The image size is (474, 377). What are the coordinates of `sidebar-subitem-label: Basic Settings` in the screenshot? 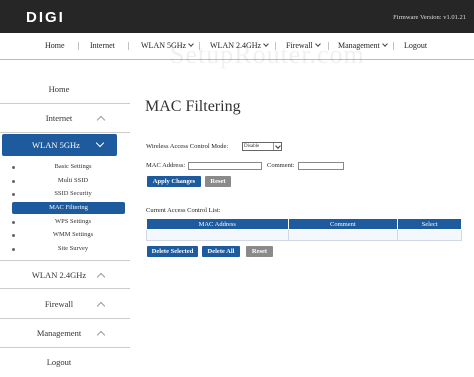 It's located at (73, 166).